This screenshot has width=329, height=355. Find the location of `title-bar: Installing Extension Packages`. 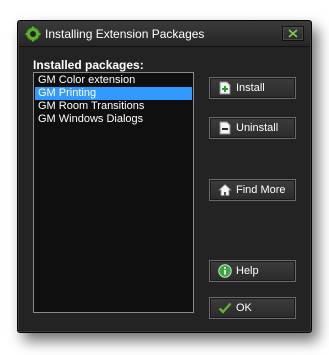

title-bar: Installing Extension Packages is located at coordinates (164, 34).